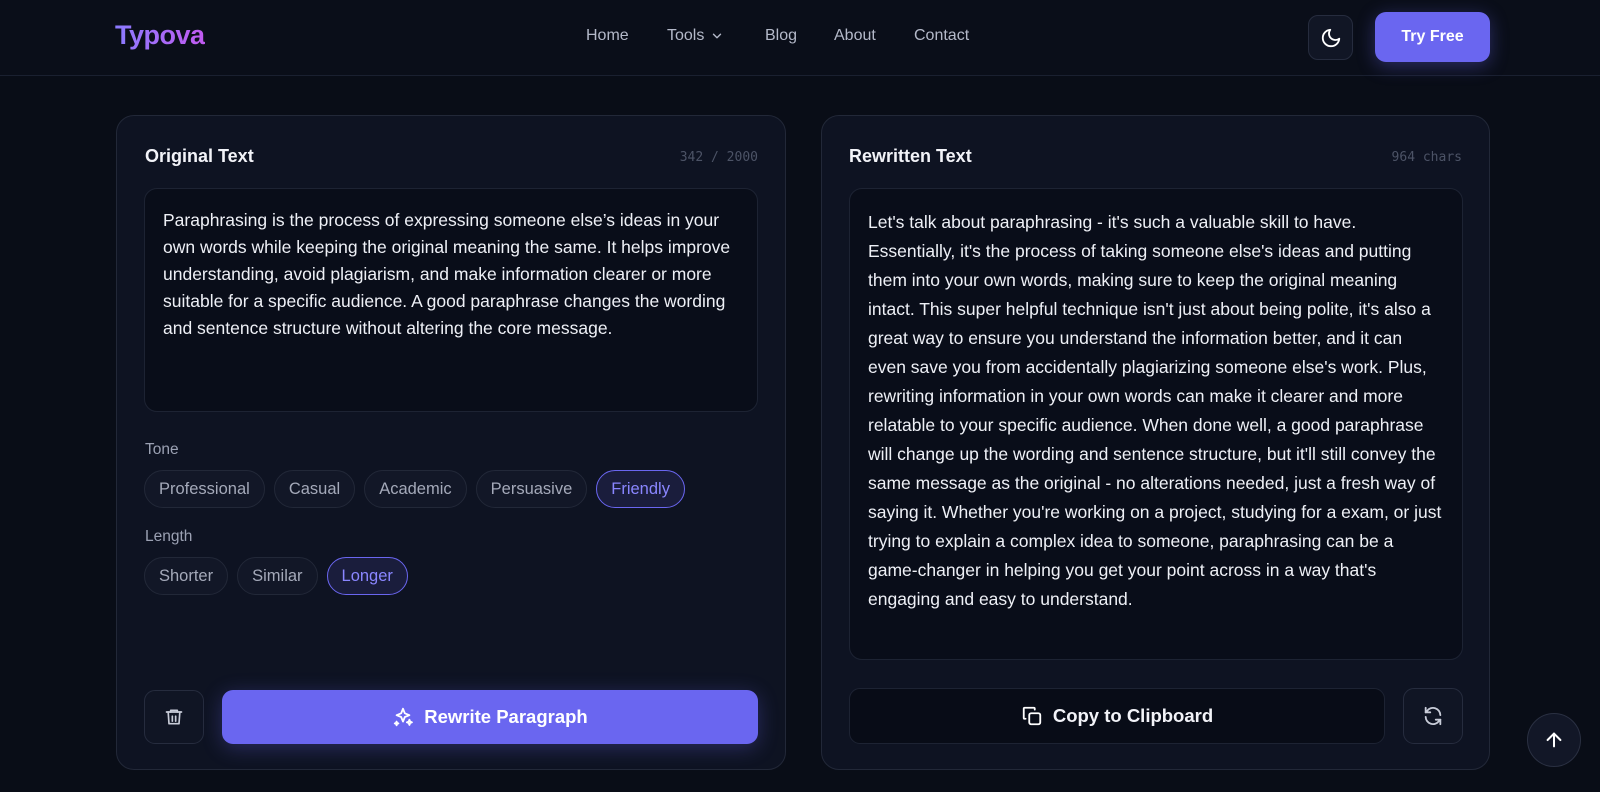  Describe the element at coordinates (490, 717) in the screenshot. I see `rewrite-paragraph-button: Rewrite Paragraph` at that location.